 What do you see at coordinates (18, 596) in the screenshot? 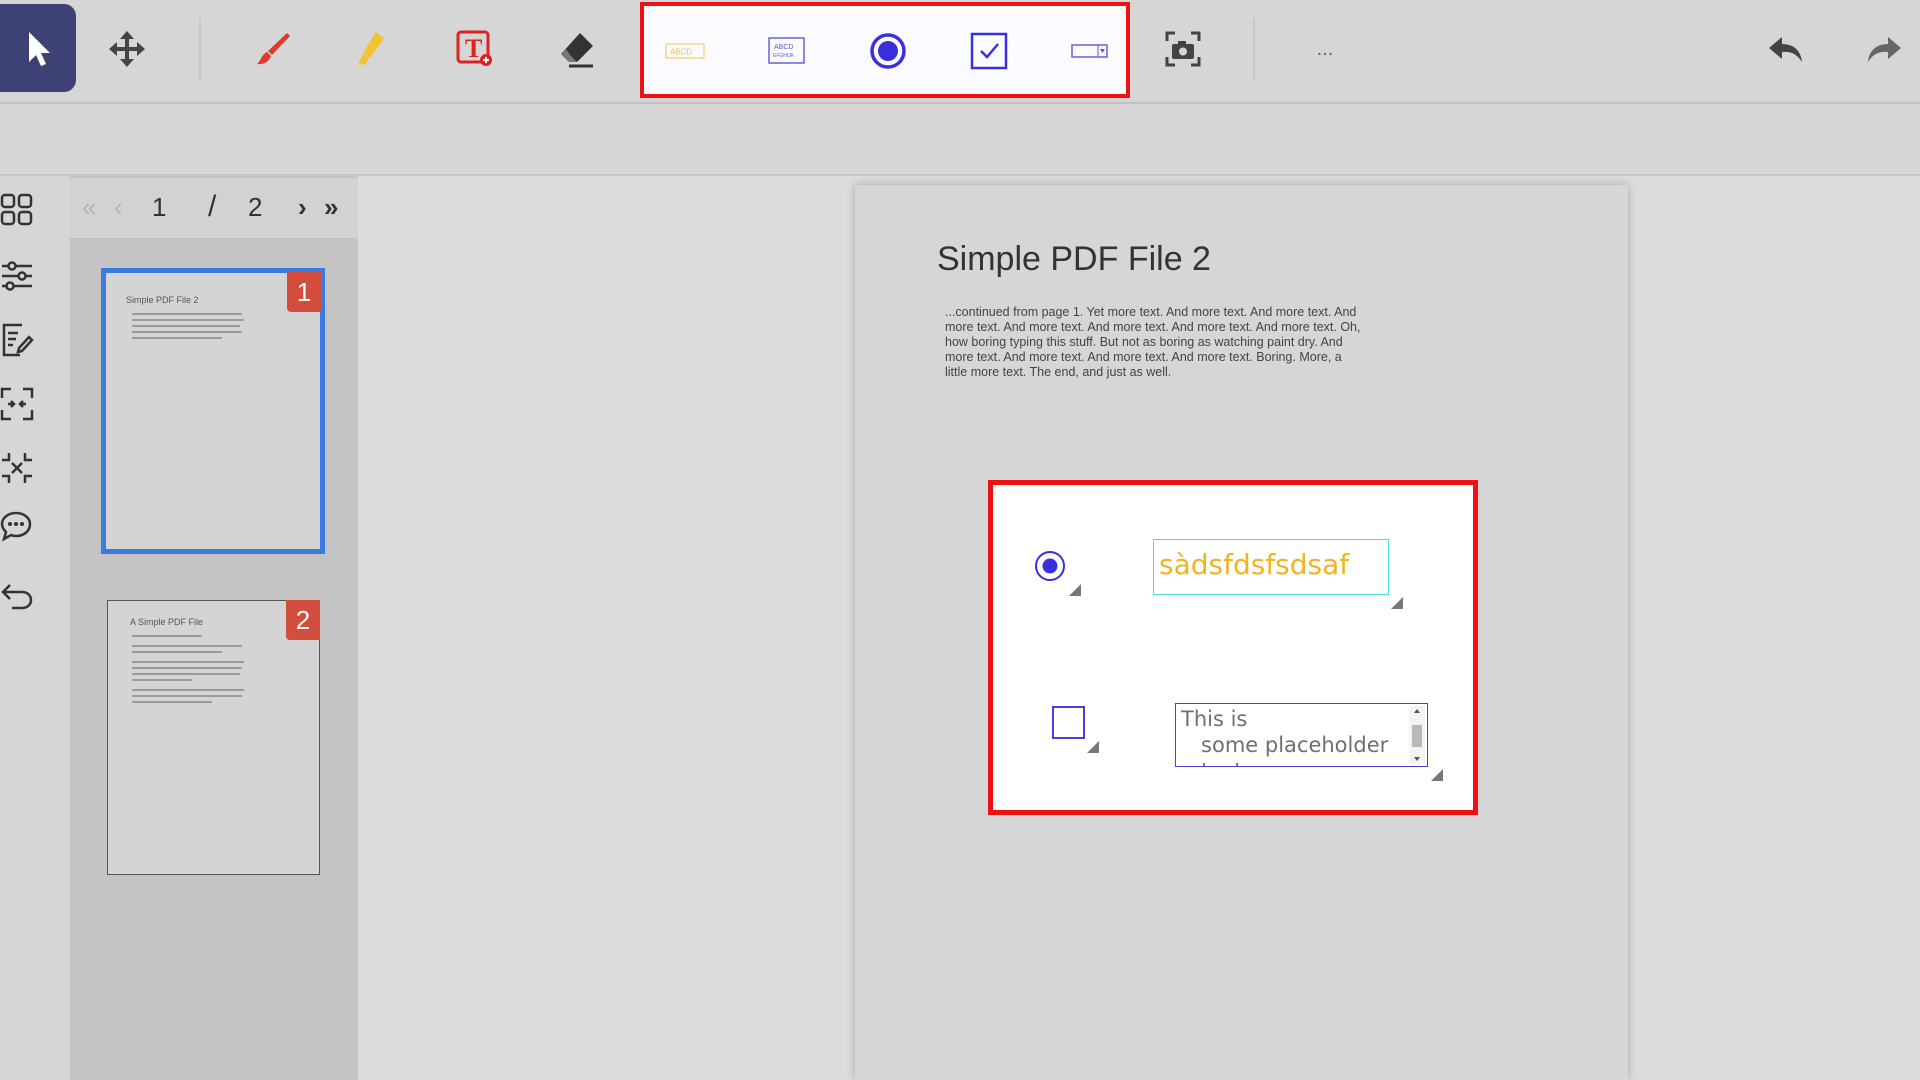
I see `back-icon` at bounding box center [18, 596].